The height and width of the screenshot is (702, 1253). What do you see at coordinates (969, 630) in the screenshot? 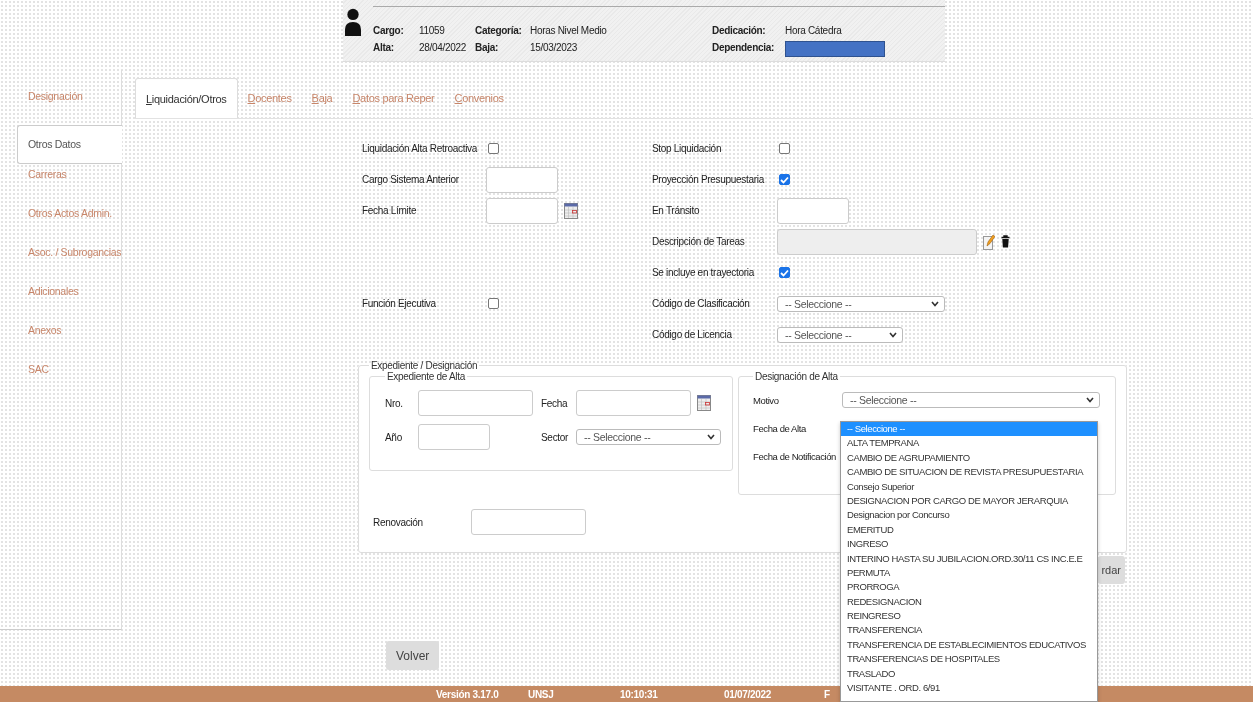
I see `dropdown-option: TRANSFERENCIA` at bounding box center [969, 630].